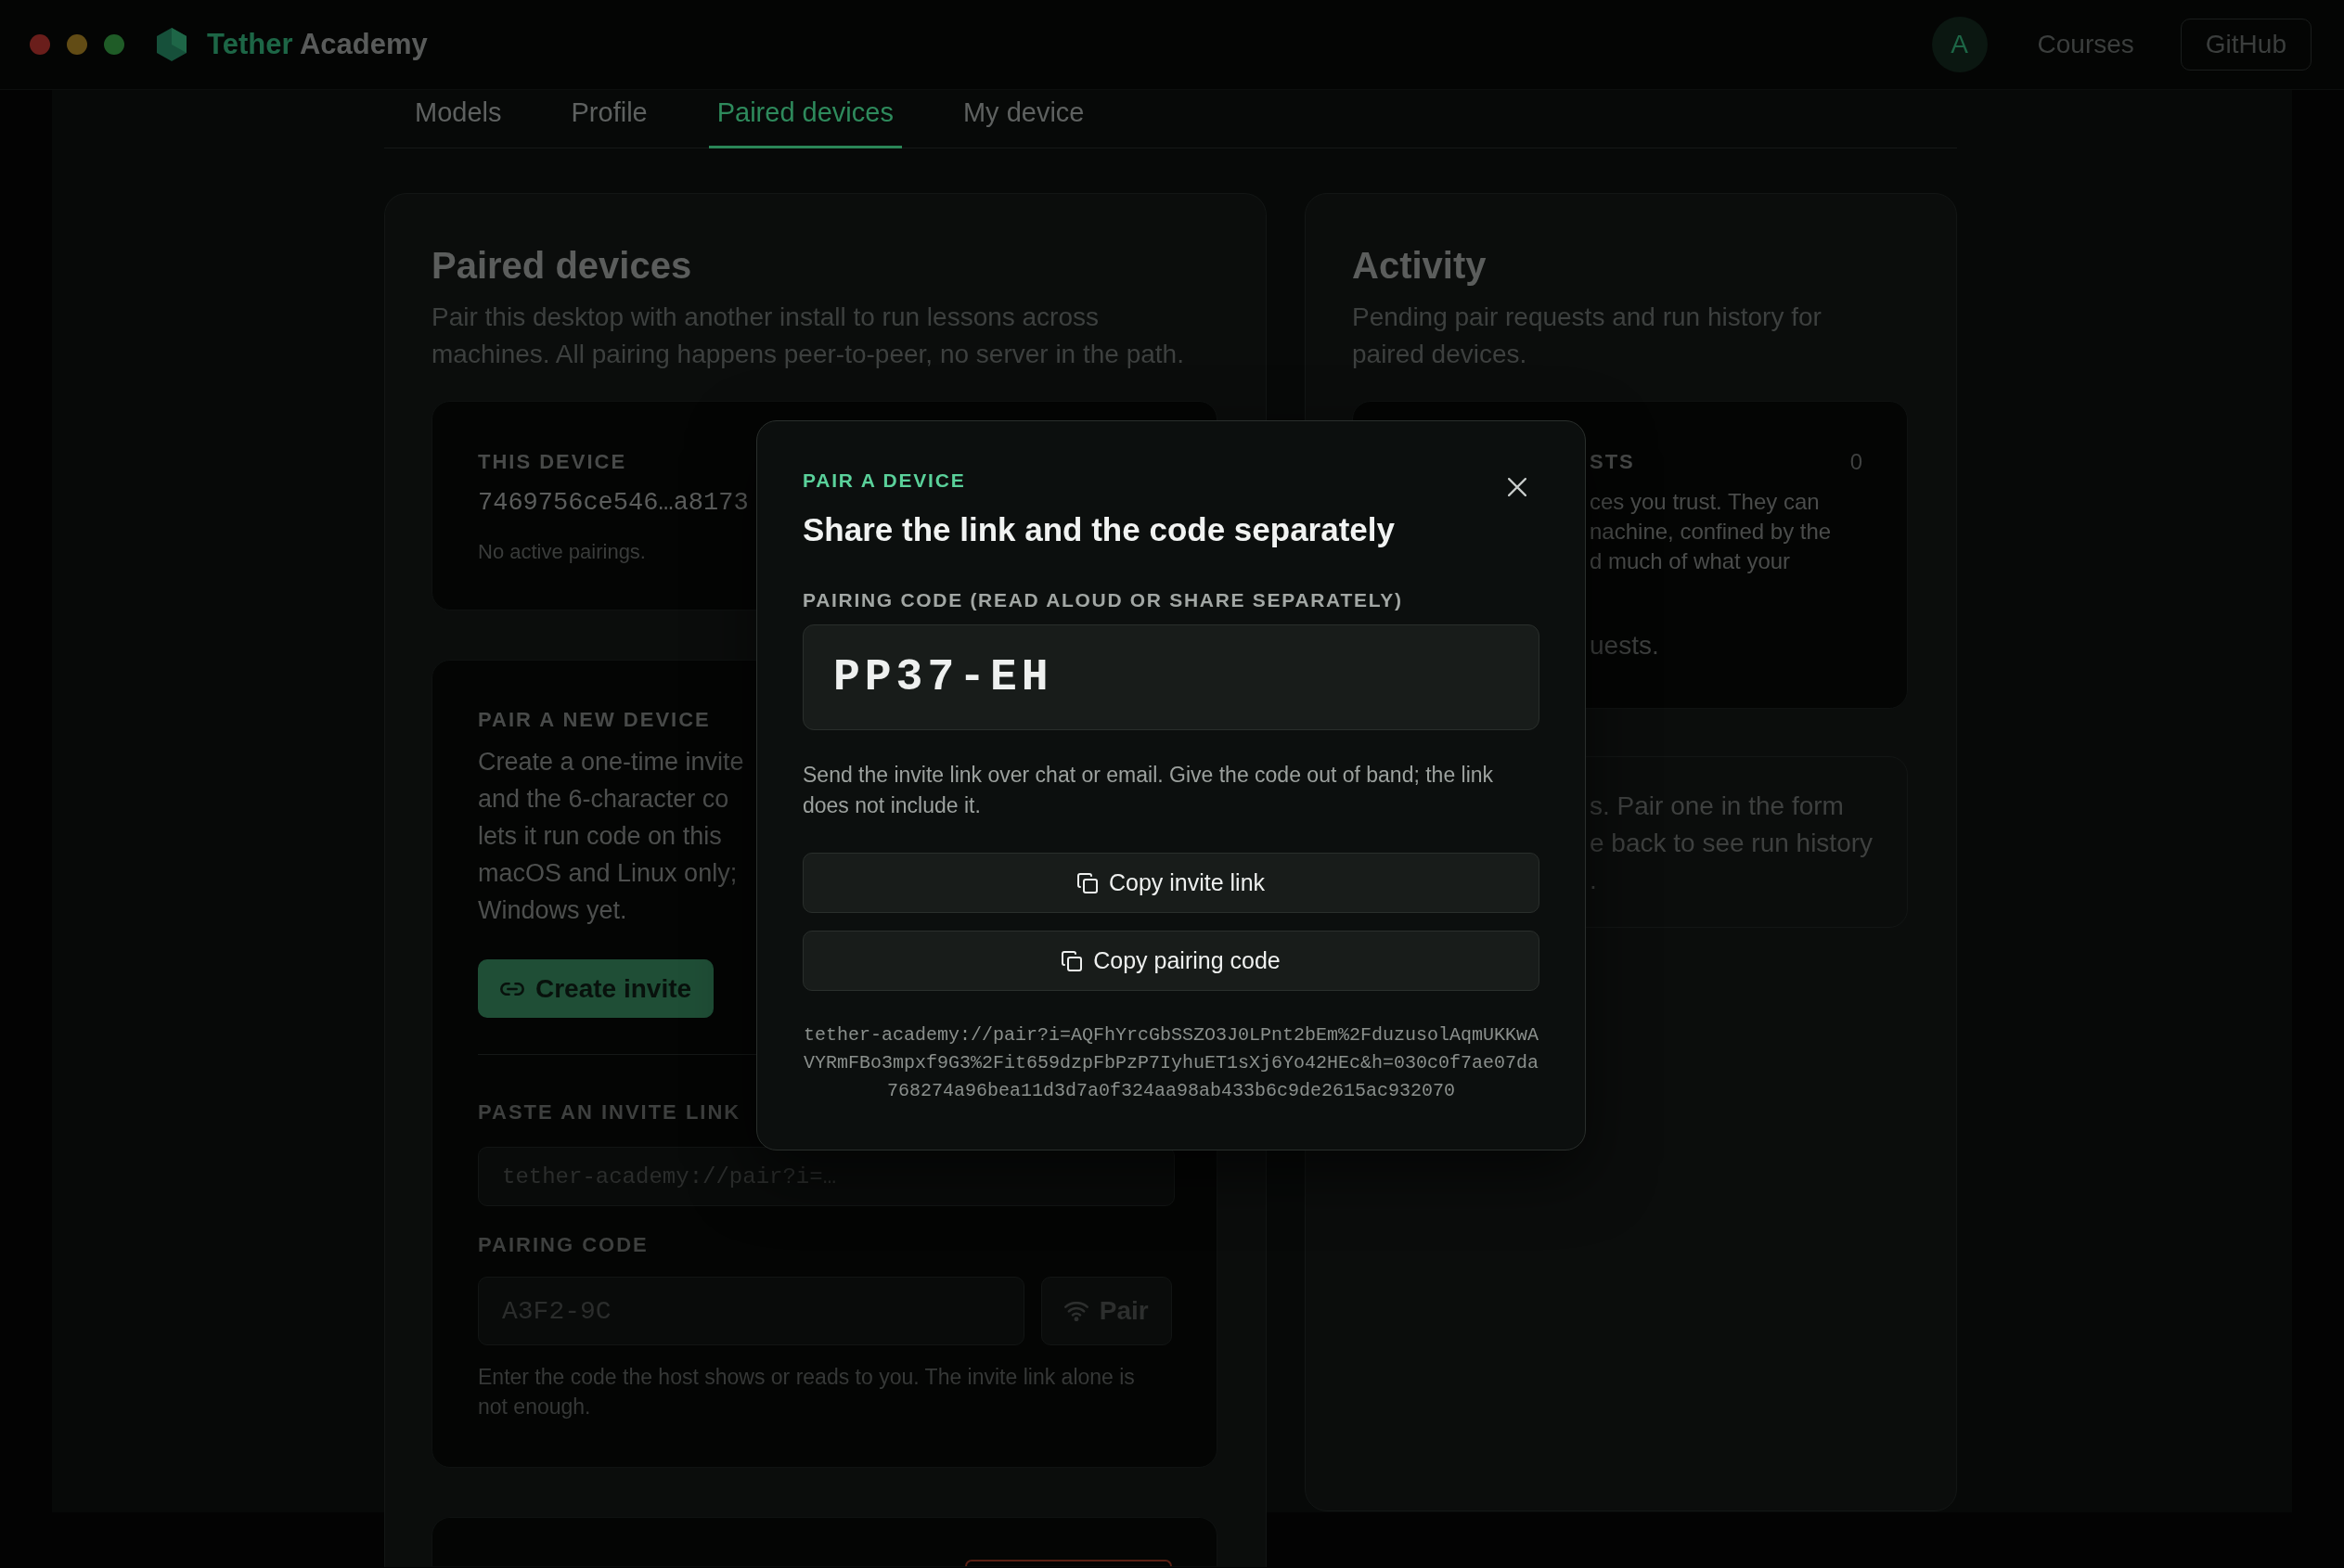  Describe the element at coordinates (40, 44) in the screenshot. I see `window-close-button` at that location.